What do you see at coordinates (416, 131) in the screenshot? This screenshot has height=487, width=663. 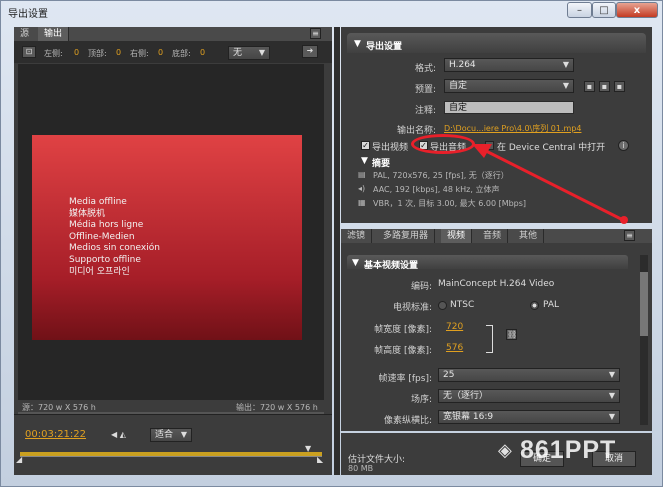 I see `output-name-label: 输出名称:` at bounding box center [416, 131].